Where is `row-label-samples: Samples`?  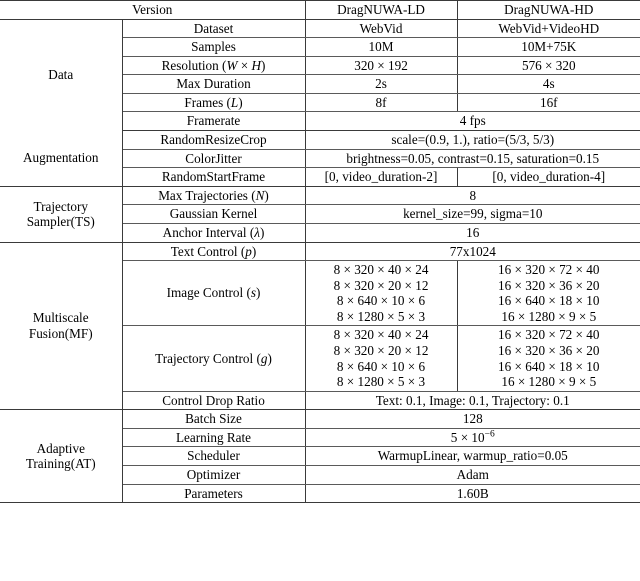
row-label-samples: Samples is located at coordinates (214, 47).